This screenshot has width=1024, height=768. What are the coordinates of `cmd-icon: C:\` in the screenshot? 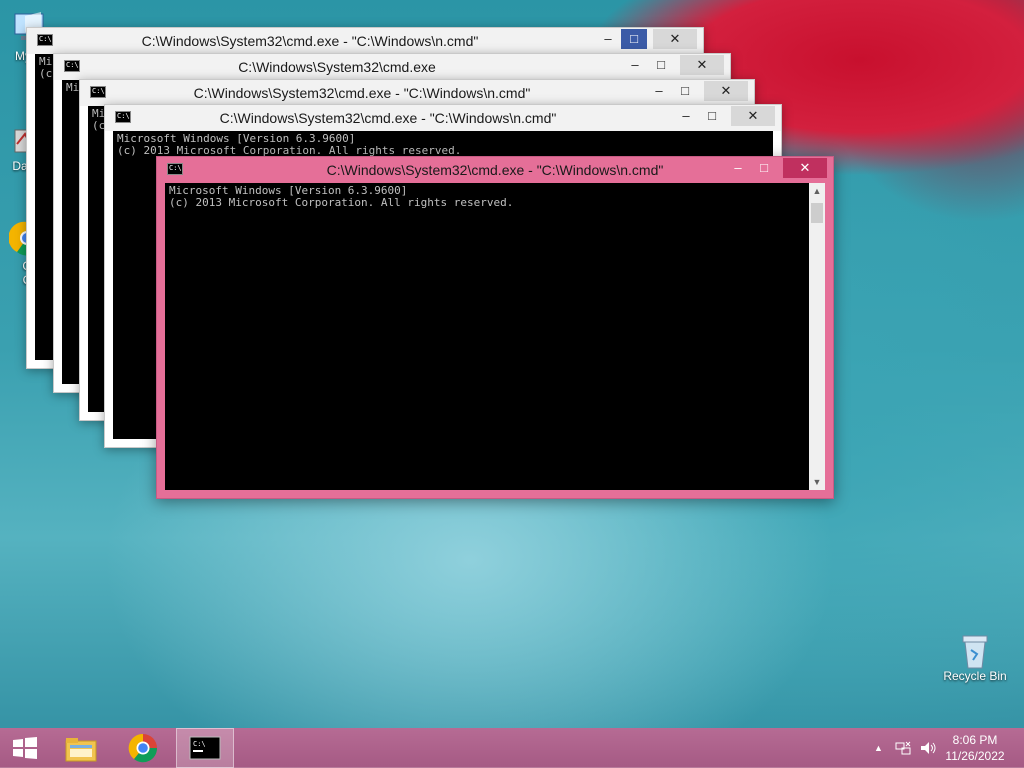 It's located at (205, 748).